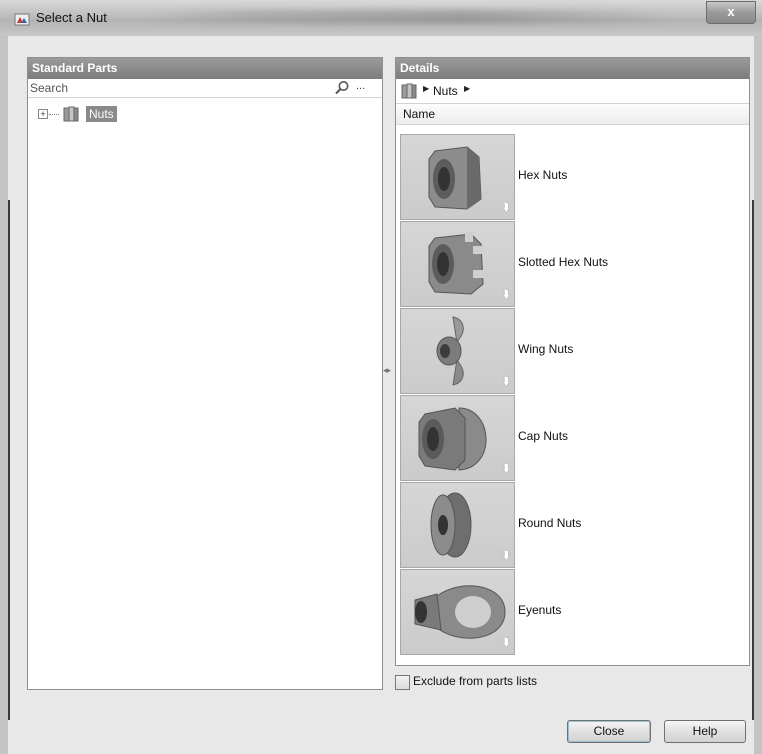  Describe the element at coordinates (543, 175) in the screenshot. I see `list-item-label: Hex Nuts` at that location.